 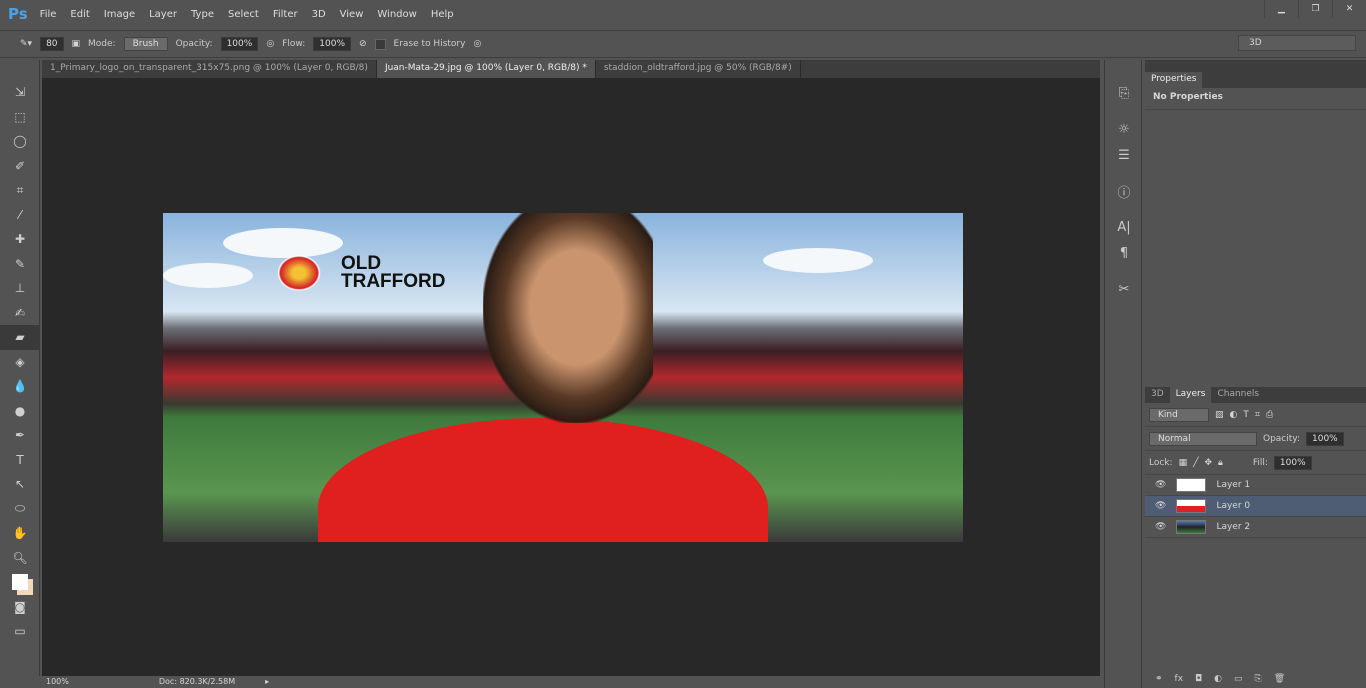 What do you see at coordinates (20, 411) in the screenshot?
I see `dodge-tool-icon: ●` at bounding box center [20, 411].